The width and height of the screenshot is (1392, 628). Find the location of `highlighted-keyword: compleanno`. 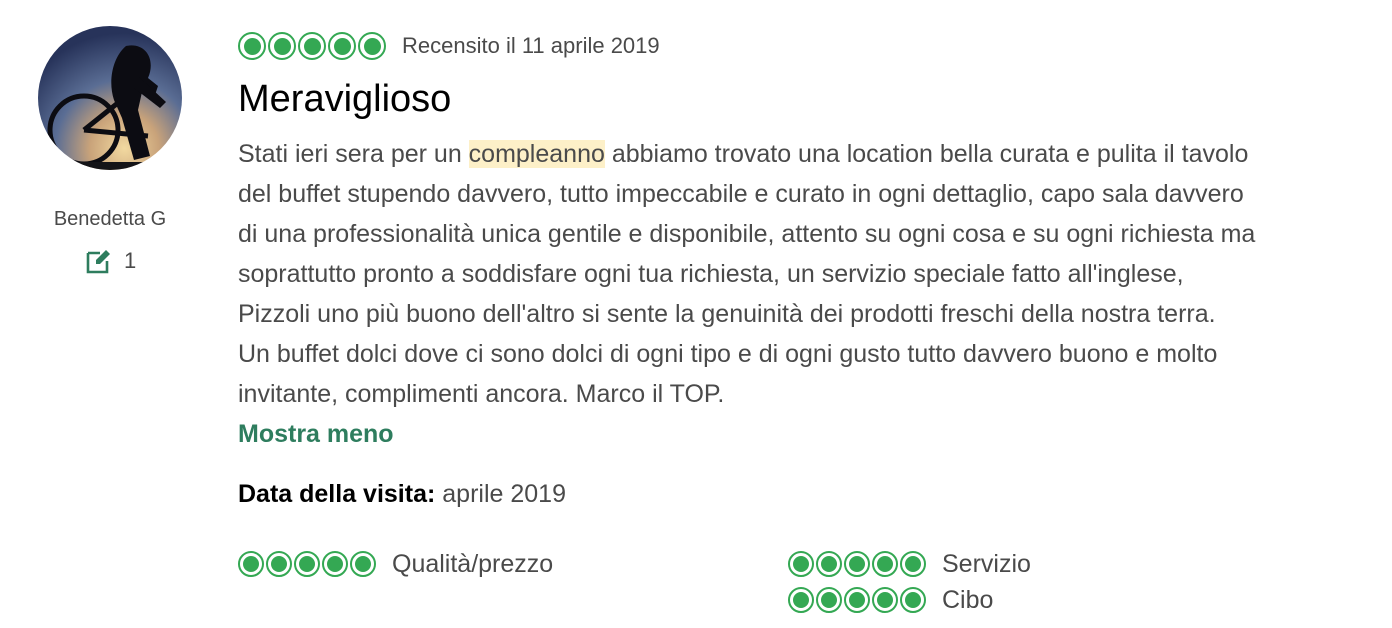

highlighted-keyword: compleanno is located at coordinates (536, 154).